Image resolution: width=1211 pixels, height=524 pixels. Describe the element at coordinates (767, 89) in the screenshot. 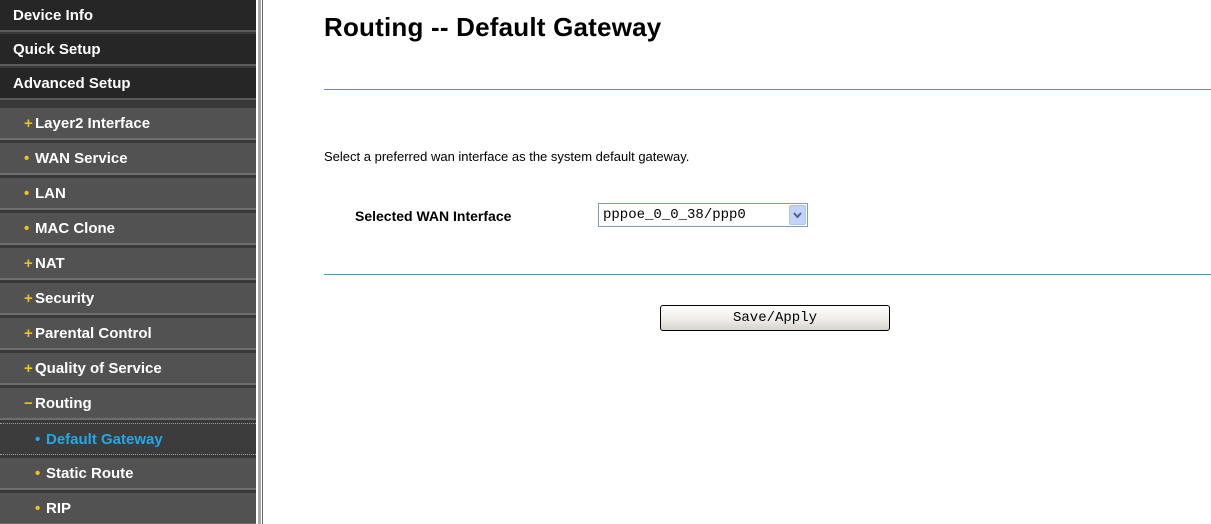

I see `top-divider` at that location.